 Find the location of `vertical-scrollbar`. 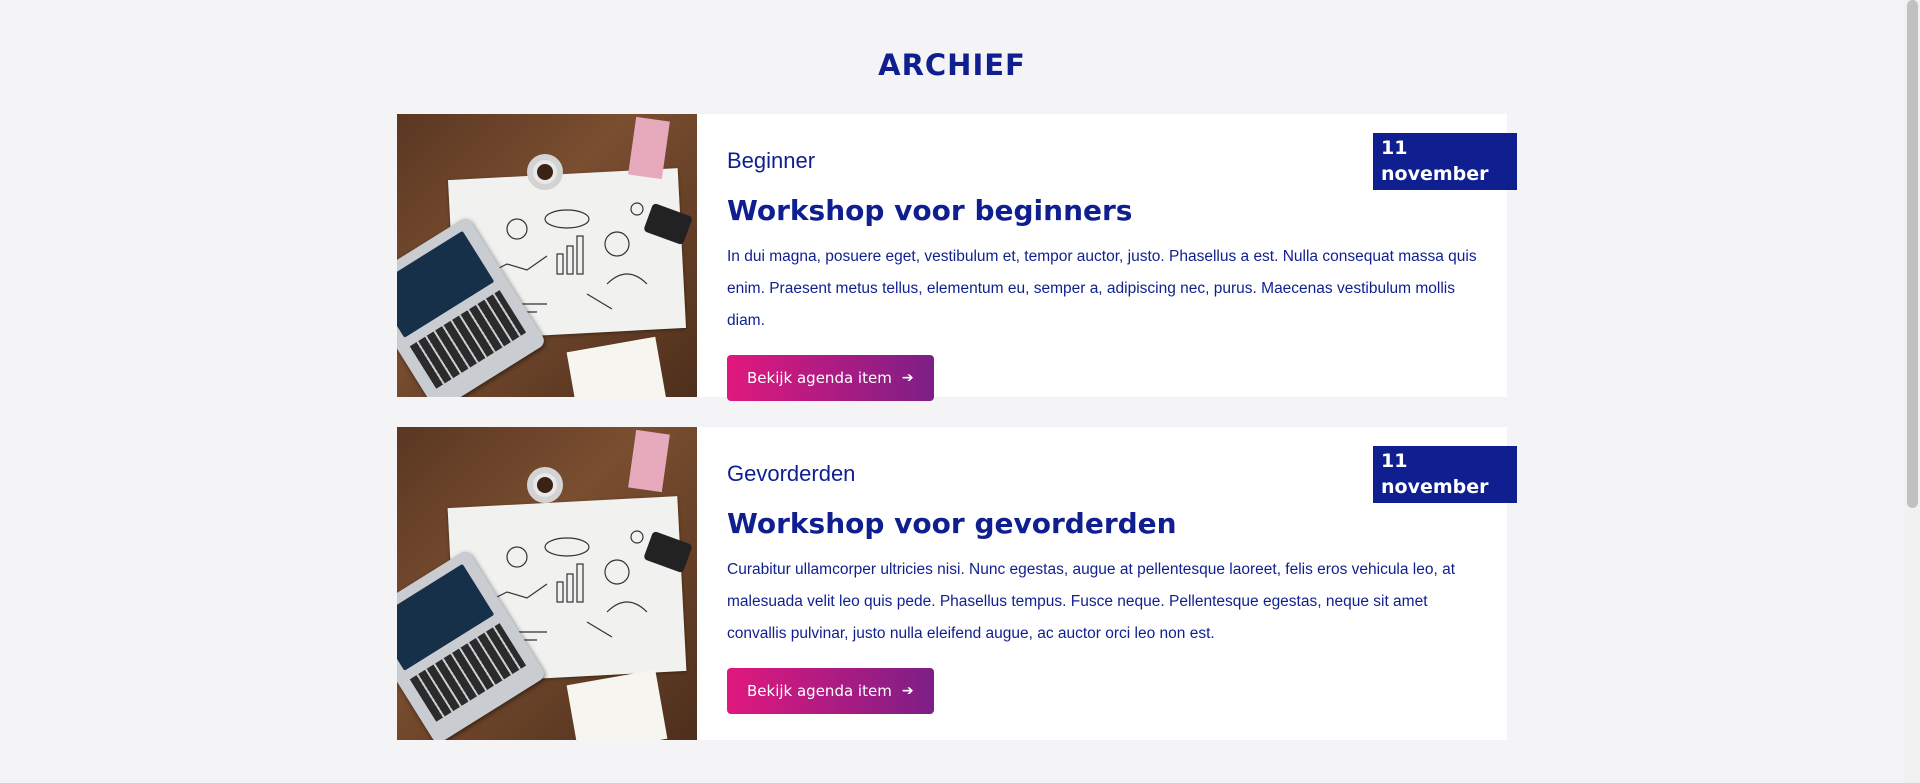

vertical-scrollbar is located at coordinates (1912, 391).